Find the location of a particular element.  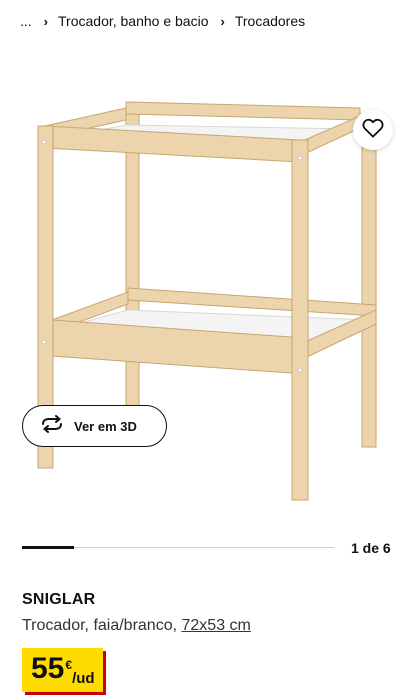

rotate-icon is located at coordinates (52, 426).